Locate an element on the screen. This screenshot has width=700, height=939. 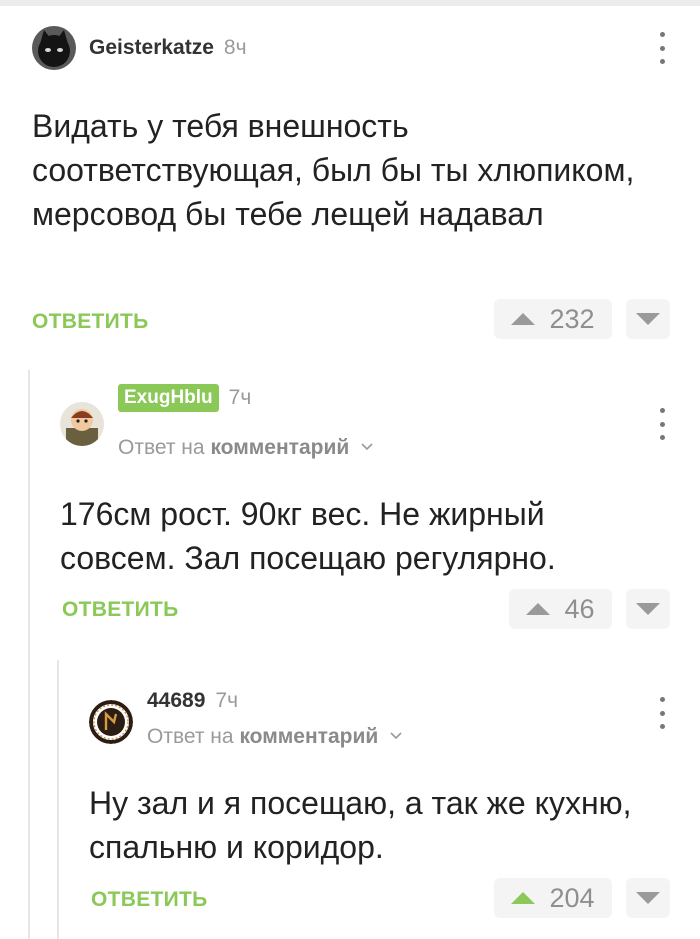
comment-time: 8ч is located at coordinates (235, 47).